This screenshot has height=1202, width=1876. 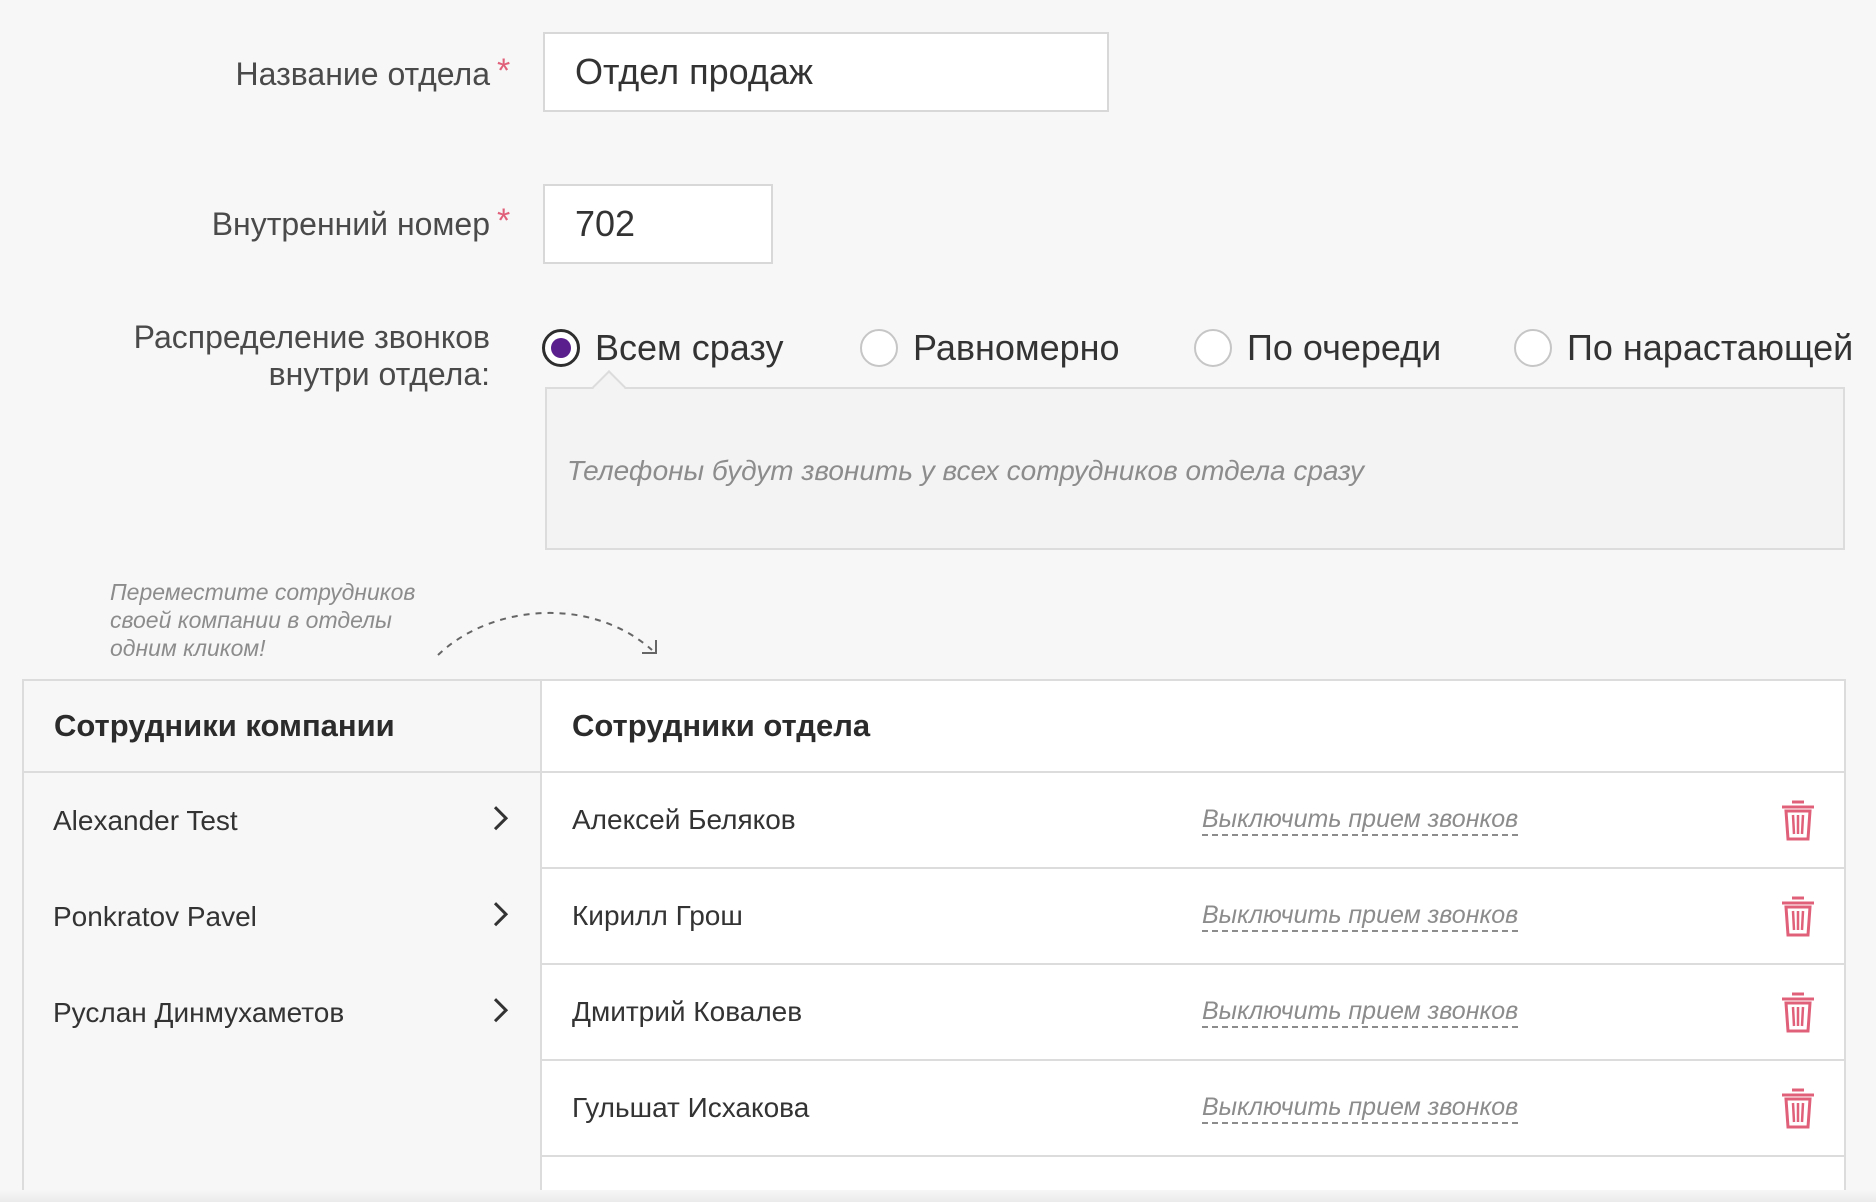 What do you see at coordinates (379, 374) in the screenshot?
I see `distribution-label-line2: внутри отдела:` at bounding box center [379, 374].